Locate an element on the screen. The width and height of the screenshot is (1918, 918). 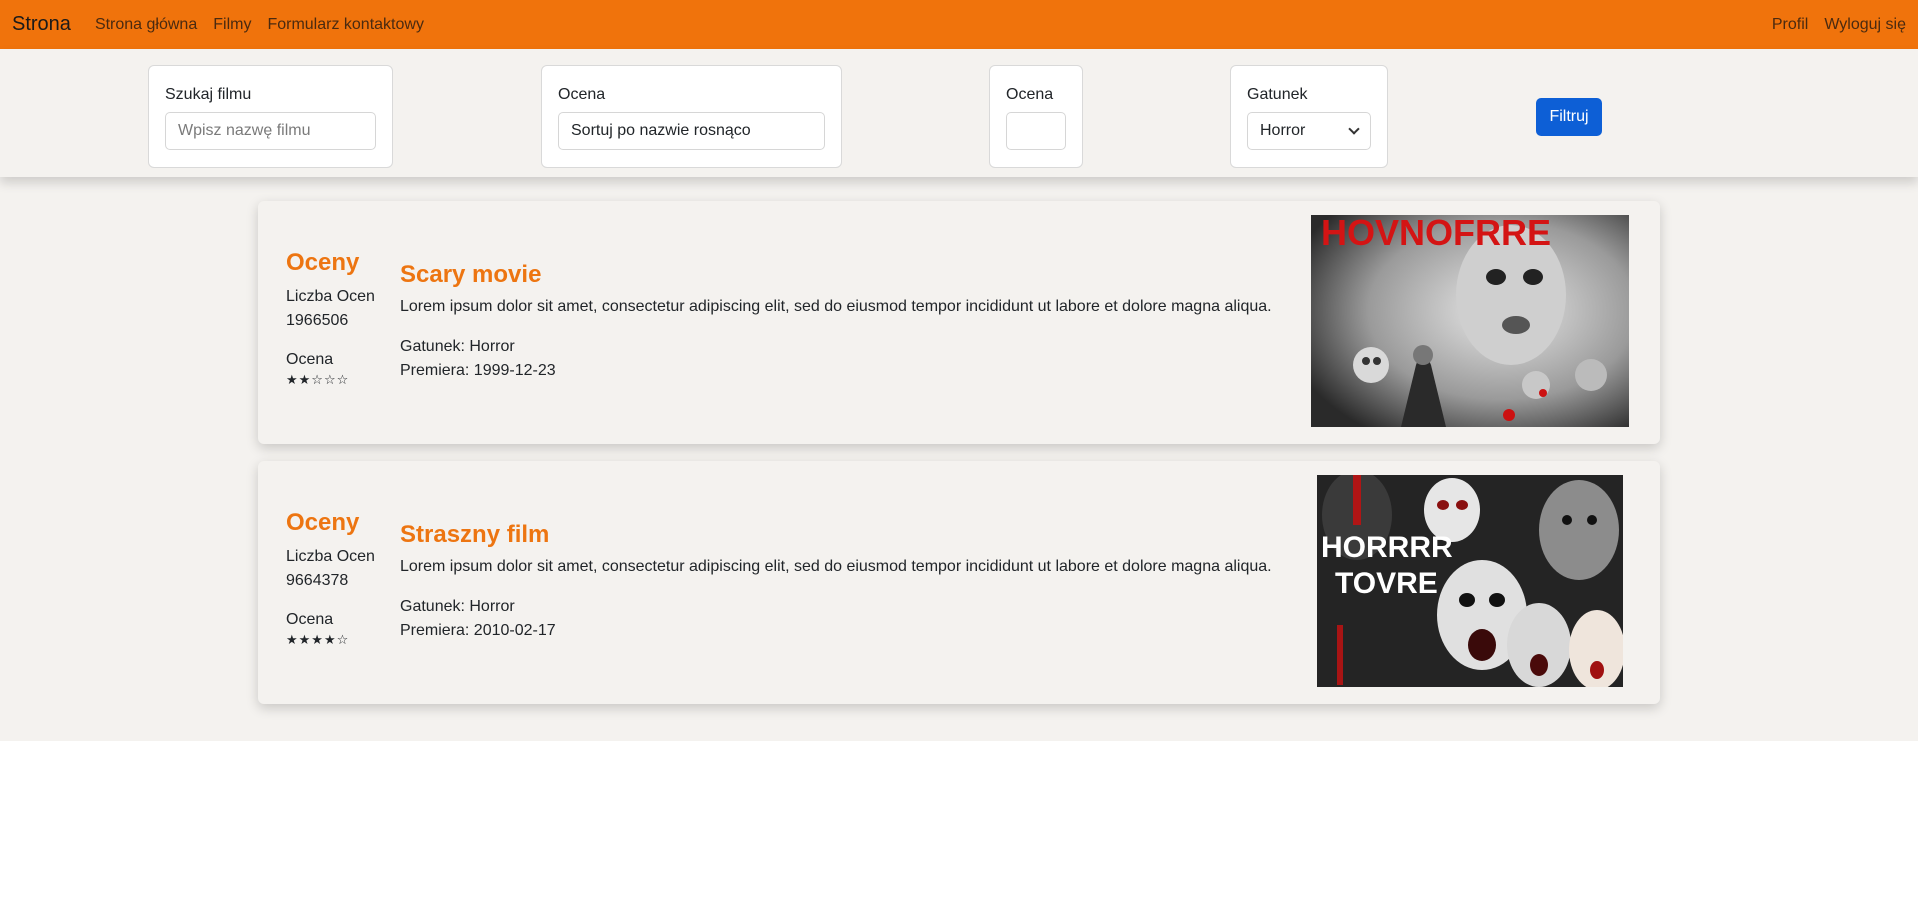
genre-filter-box: Gatunek Horror is located at coordinates (1309, 116).